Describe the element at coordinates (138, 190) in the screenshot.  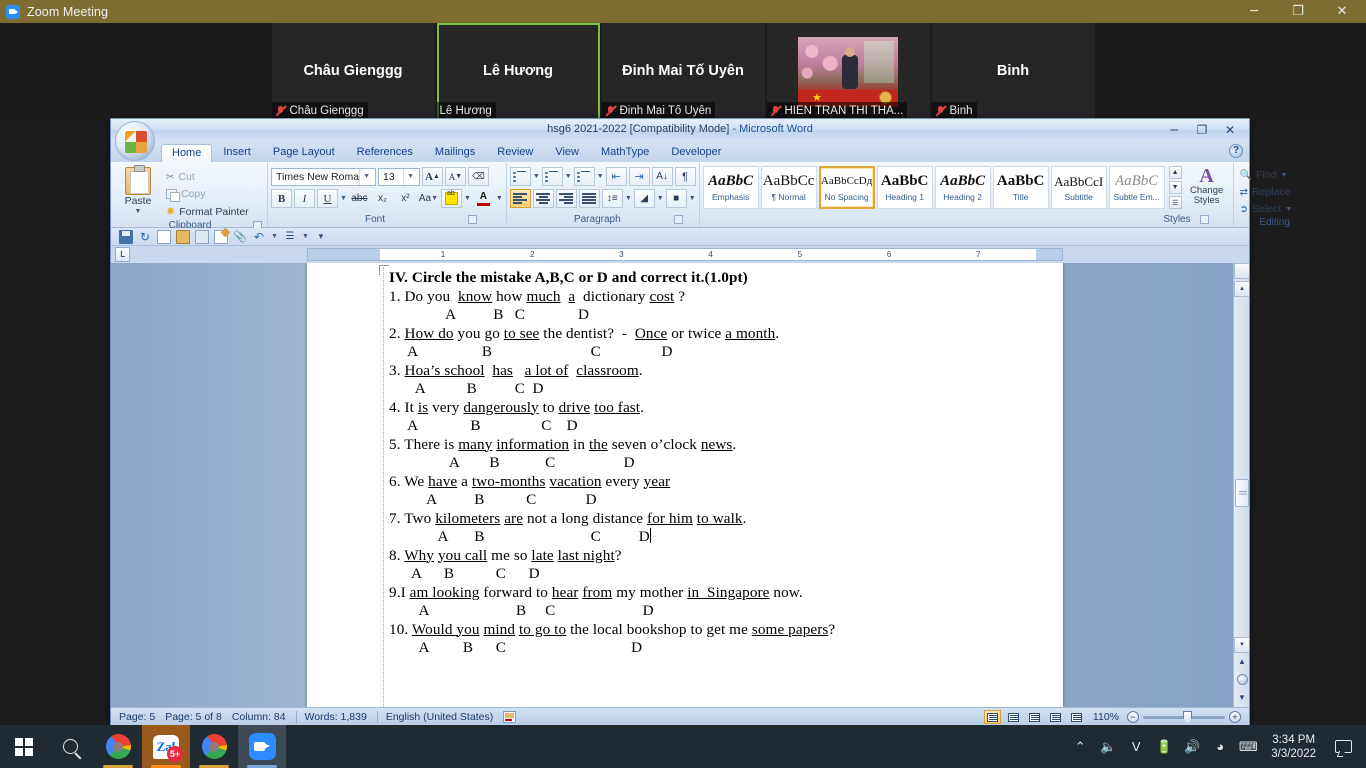
I see `paste-button: Paste ▼` at that location.